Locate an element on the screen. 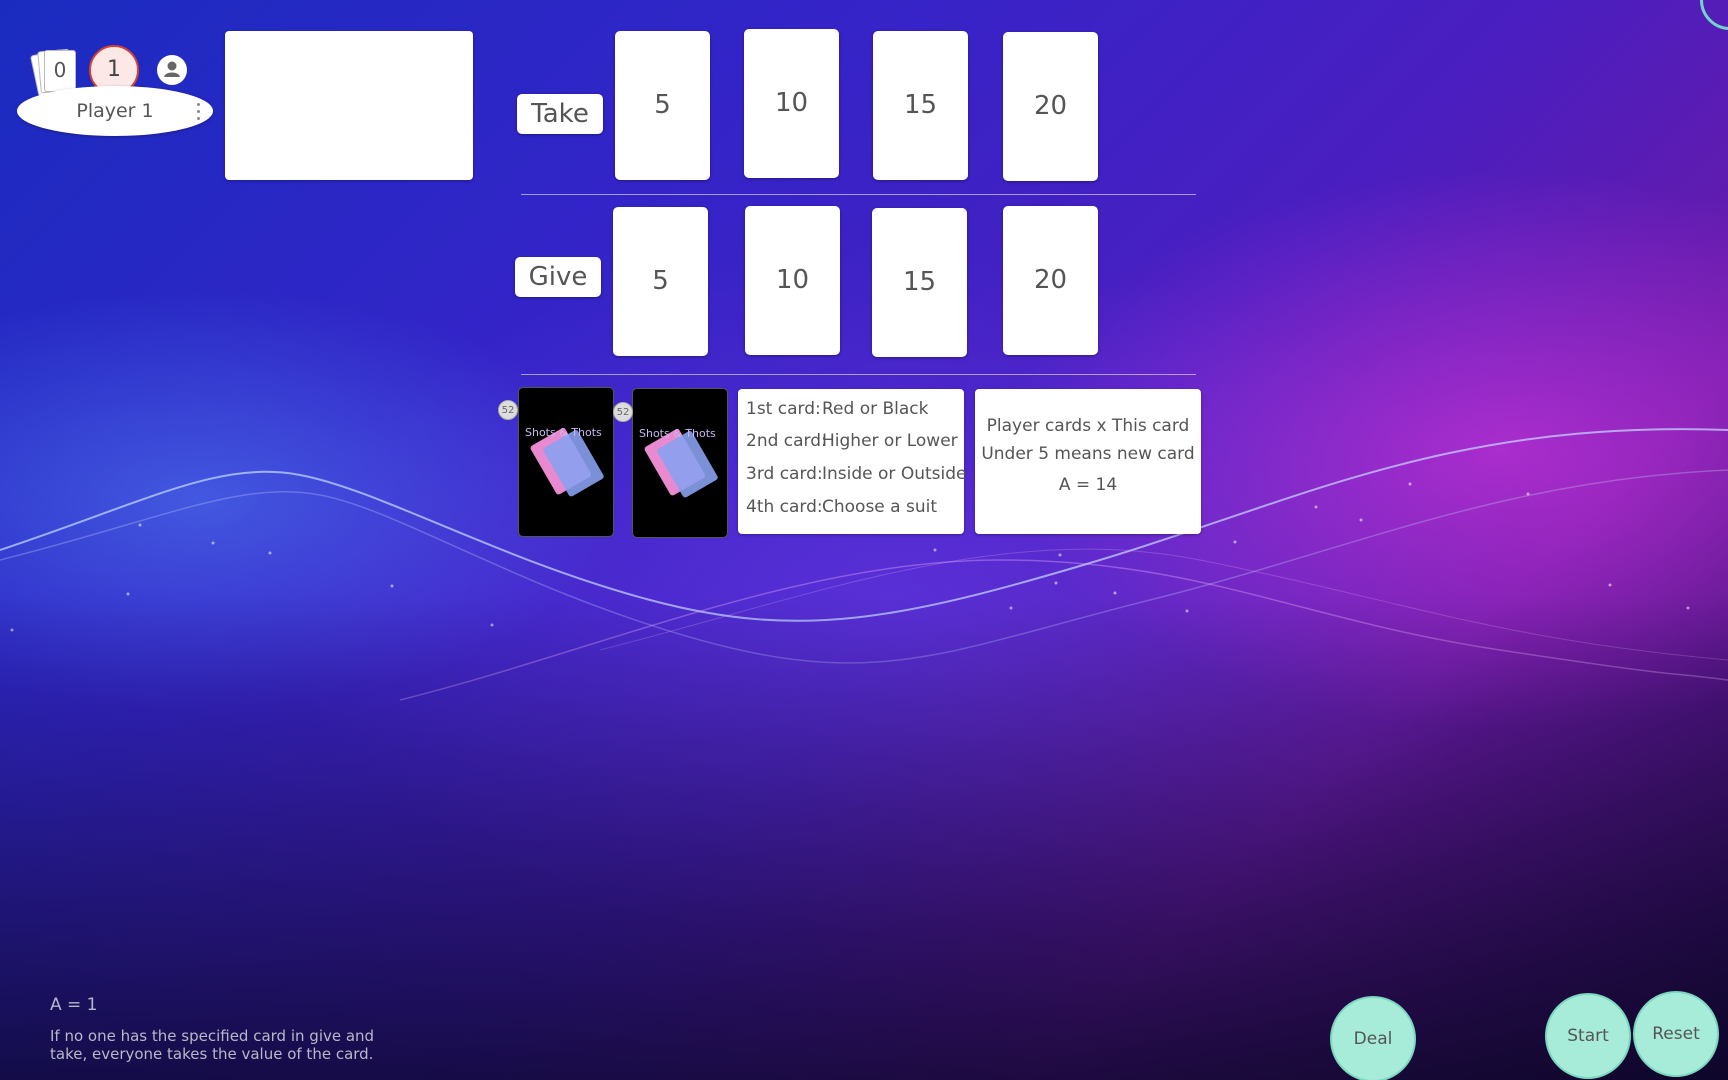  deal-button: Deal is located at coordinates (1373, 1038).